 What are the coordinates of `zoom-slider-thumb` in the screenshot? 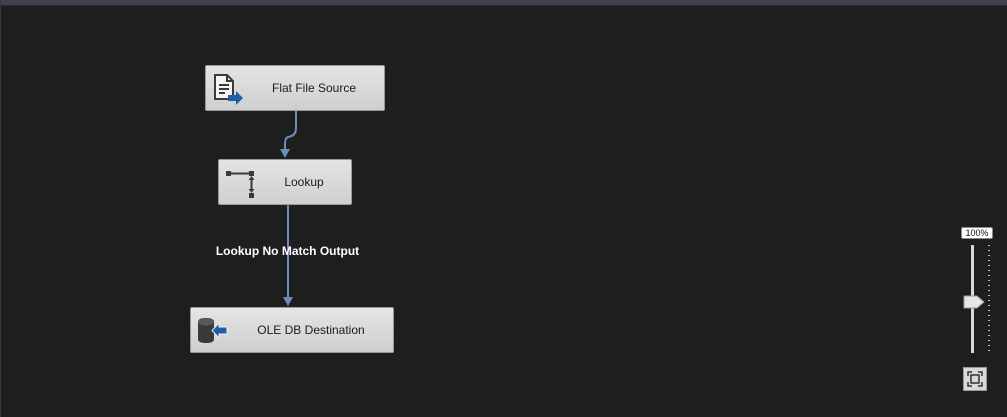 It's located at (974, 302).